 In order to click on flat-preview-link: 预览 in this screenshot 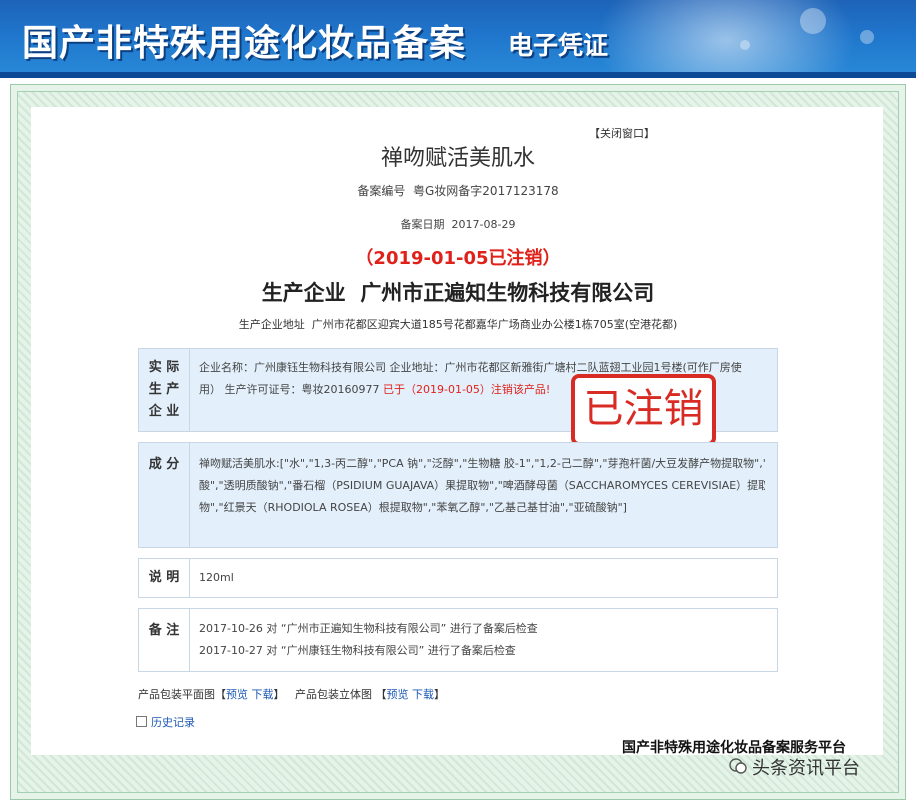, I will do `click(237, 694)`.